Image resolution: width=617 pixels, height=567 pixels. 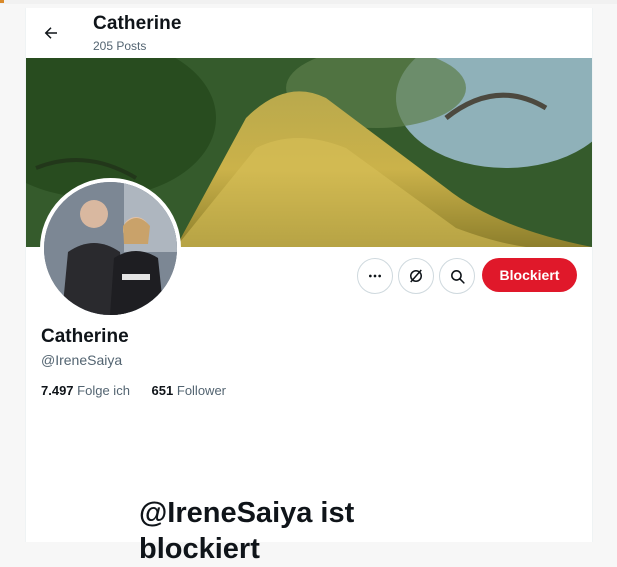 I want to click on followers-link: 651 Follower, so click(x=189, y=390).